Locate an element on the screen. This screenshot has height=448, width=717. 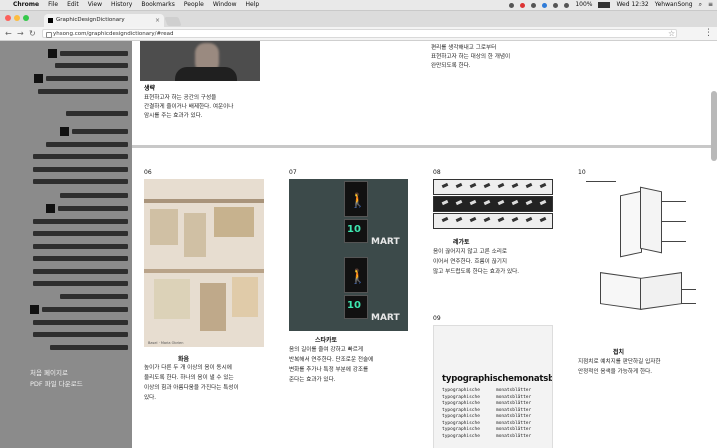
browser-tab: GraphicDesignDictionary × is located at coordinates (104, 20).